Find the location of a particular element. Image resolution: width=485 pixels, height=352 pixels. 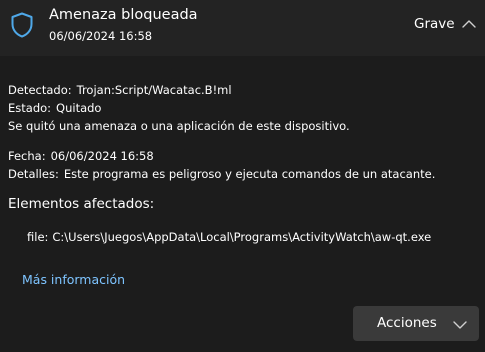

status-row: Estado: Quitado is located at coordinates (54, 108).